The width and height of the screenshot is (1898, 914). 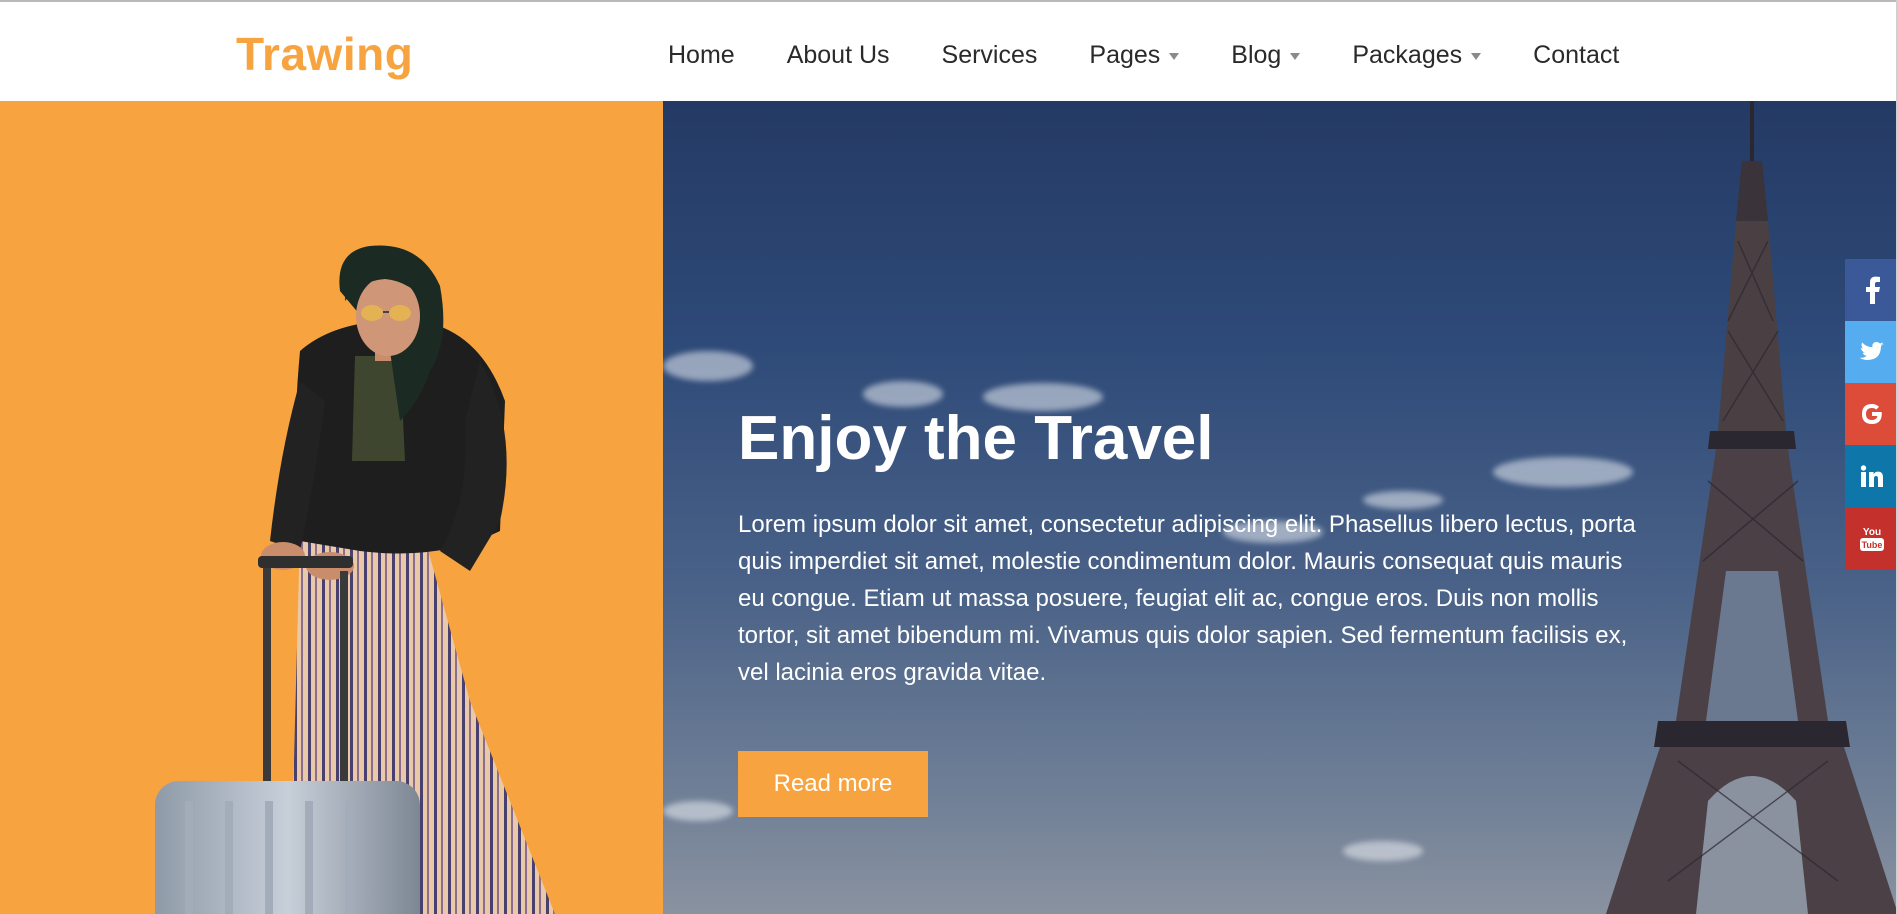 I want to click on facebook-icon, so click(x=1872, y=290).